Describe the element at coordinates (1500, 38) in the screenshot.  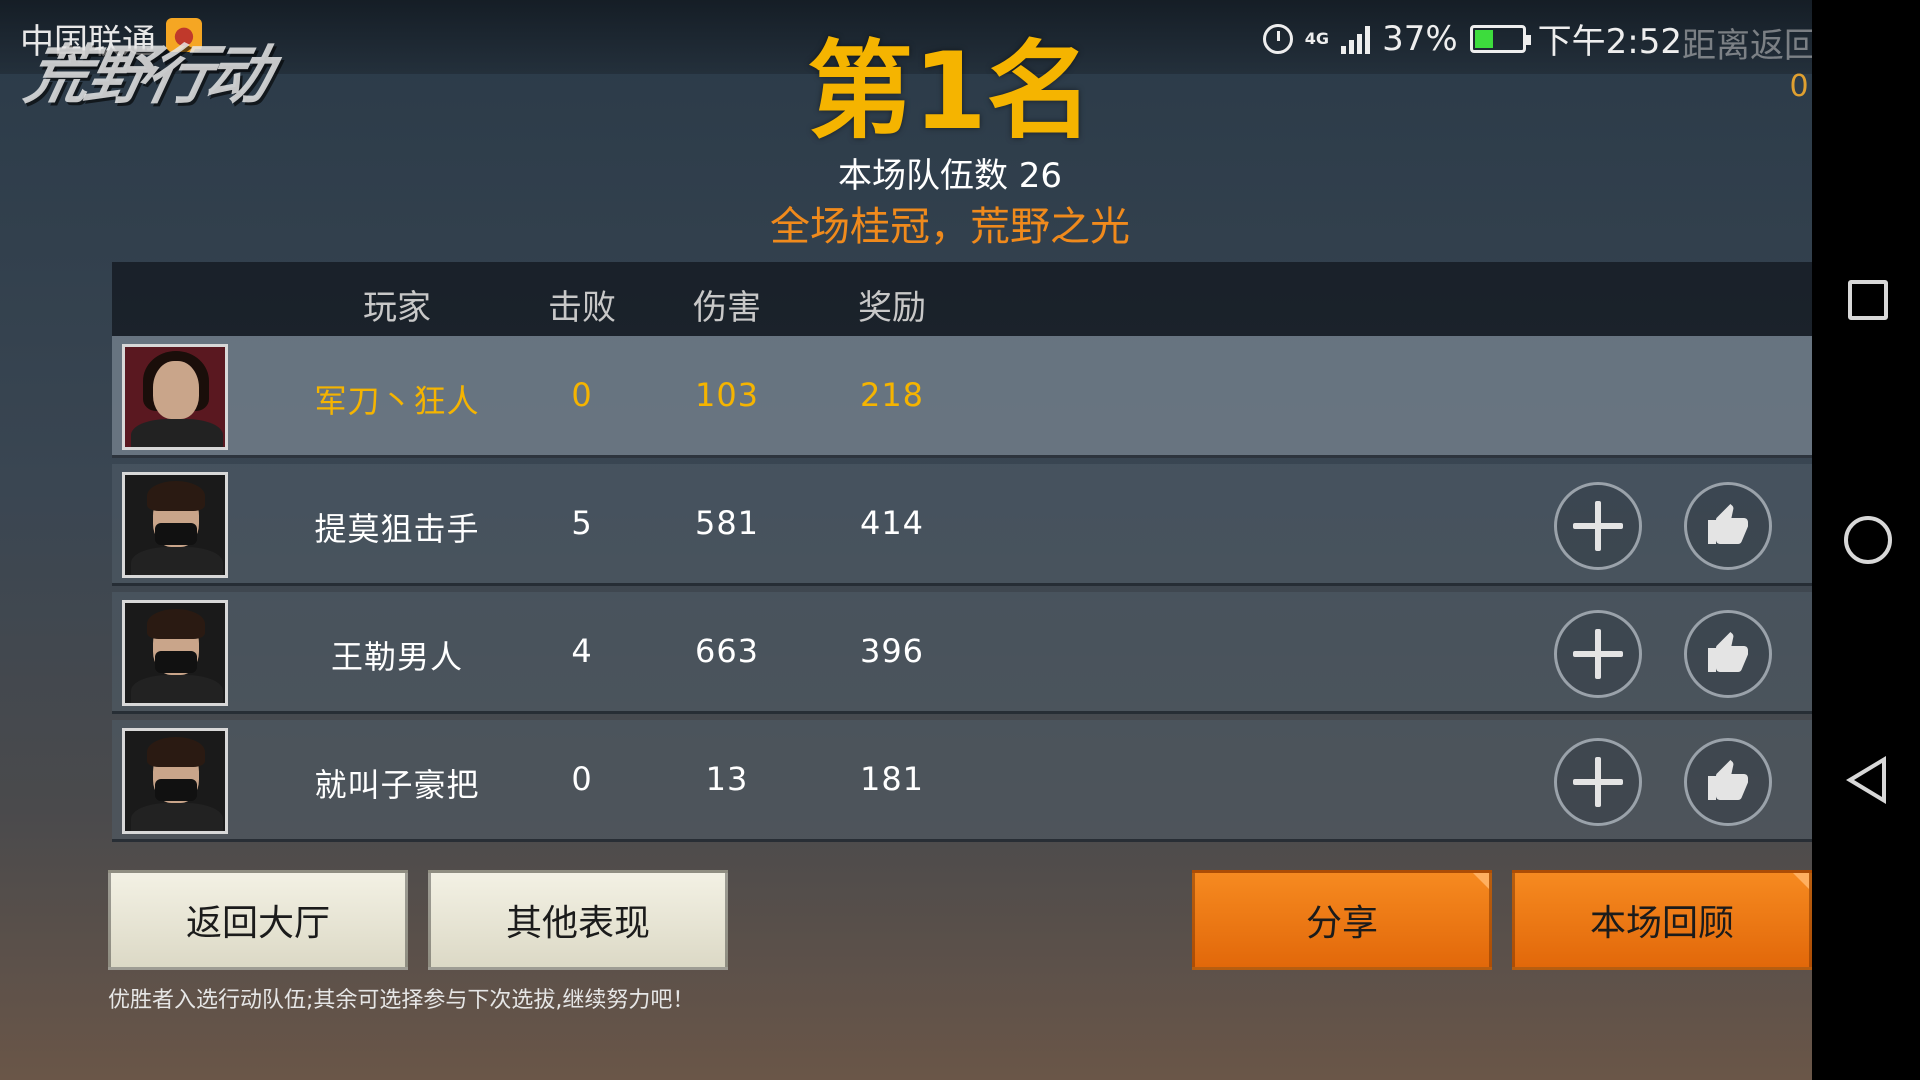
I see `battery-icon` at that location.